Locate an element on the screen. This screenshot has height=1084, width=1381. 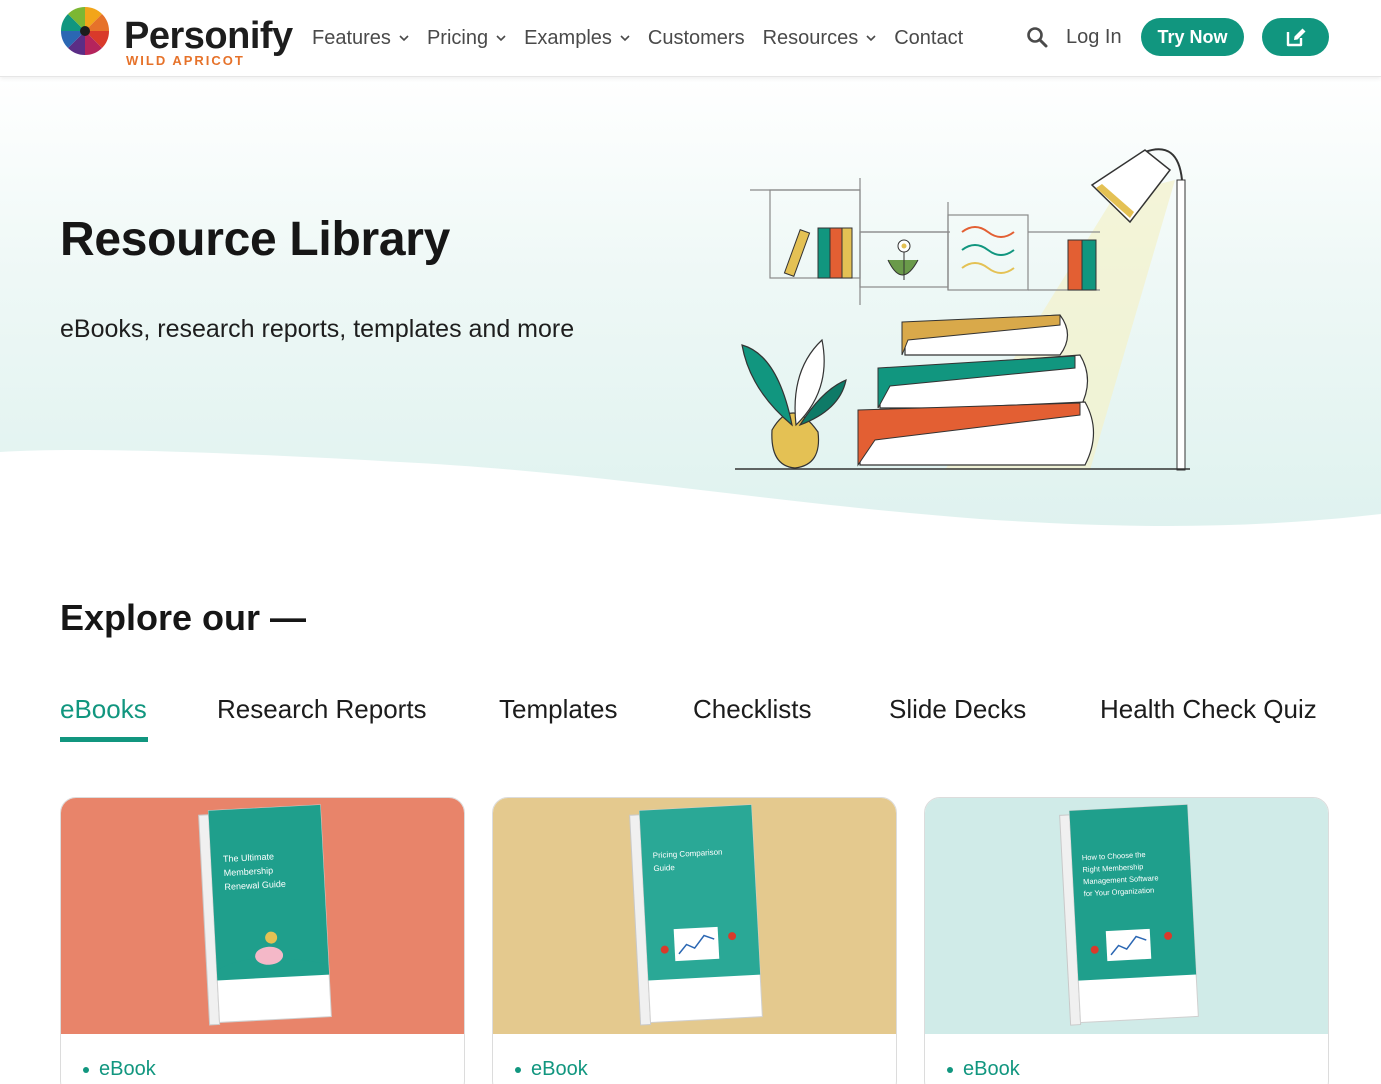
search-icon is located at coordinates (1037, 37).